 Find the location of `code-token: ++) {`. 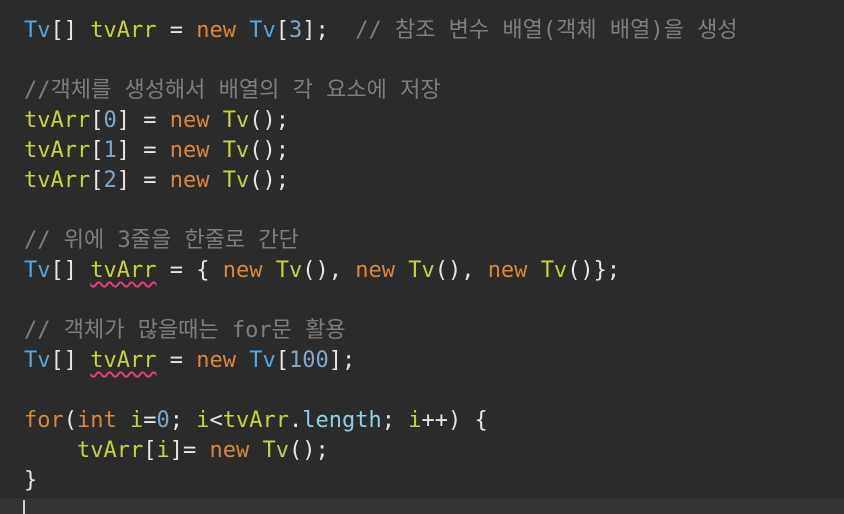

code-token: ++) { is located at coordinates (454, 420).